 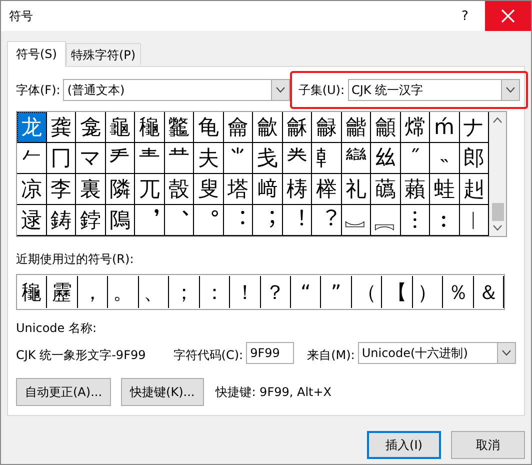 What do you see at coordinates (327, 189) in the screenshot?
I see `symbol-cell: 榉` at bounding box center [327, 189].